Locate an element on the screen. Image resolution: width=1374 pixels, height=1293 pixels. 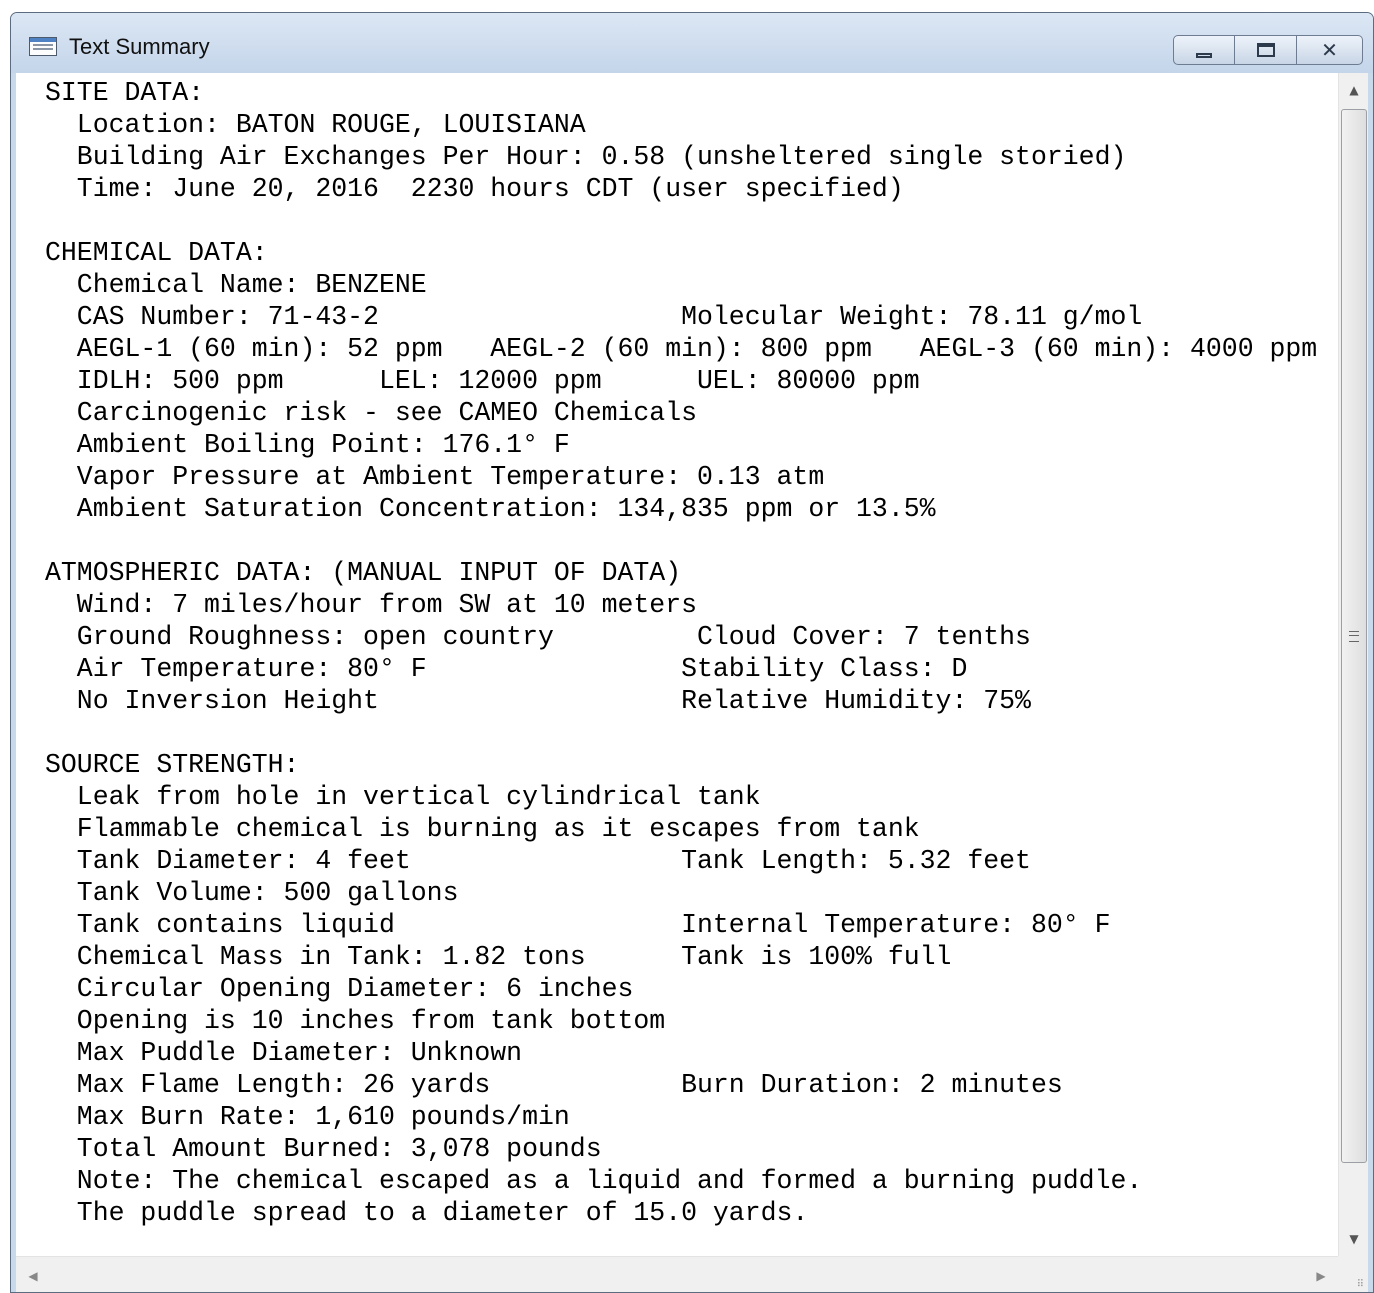
summary-line: Ambient Boiling Point: 176.1° F is located at coordinates (307, 445).